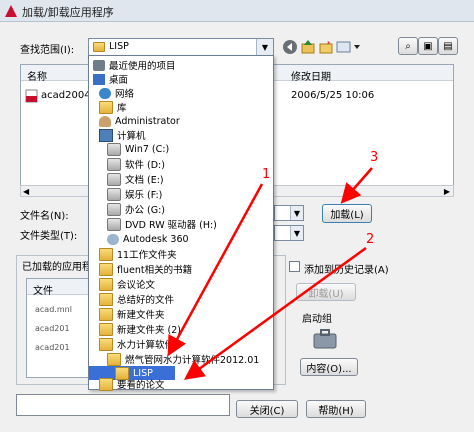 This screenshot has width=474, height=432. I want to click on annotation-number-1: 1, so click(266, 174).